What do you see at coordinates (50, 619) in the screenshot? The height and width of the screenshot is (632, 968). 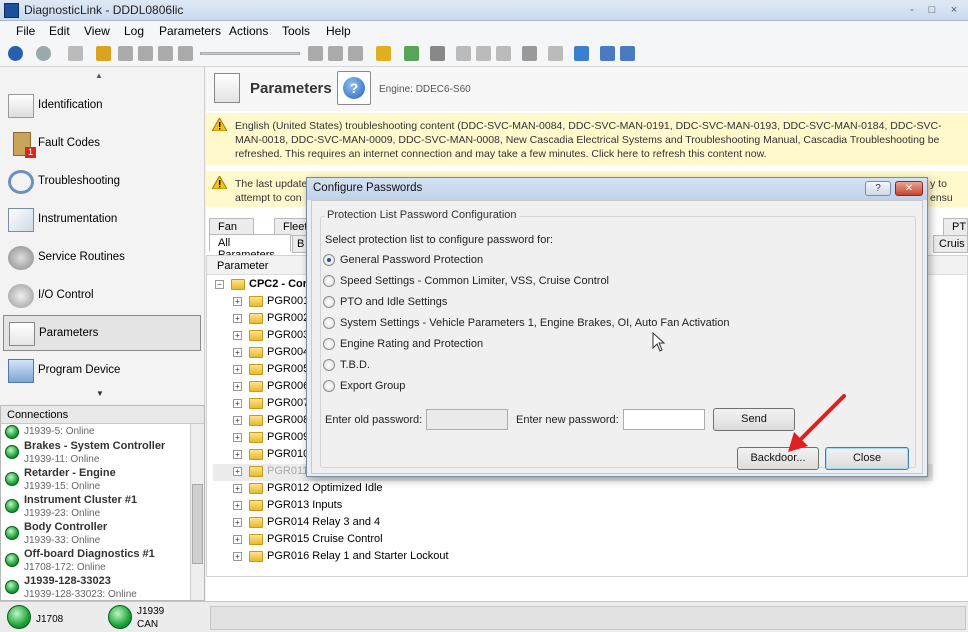 I see `j1708-label: J1708` at bounding box center [50, 619].